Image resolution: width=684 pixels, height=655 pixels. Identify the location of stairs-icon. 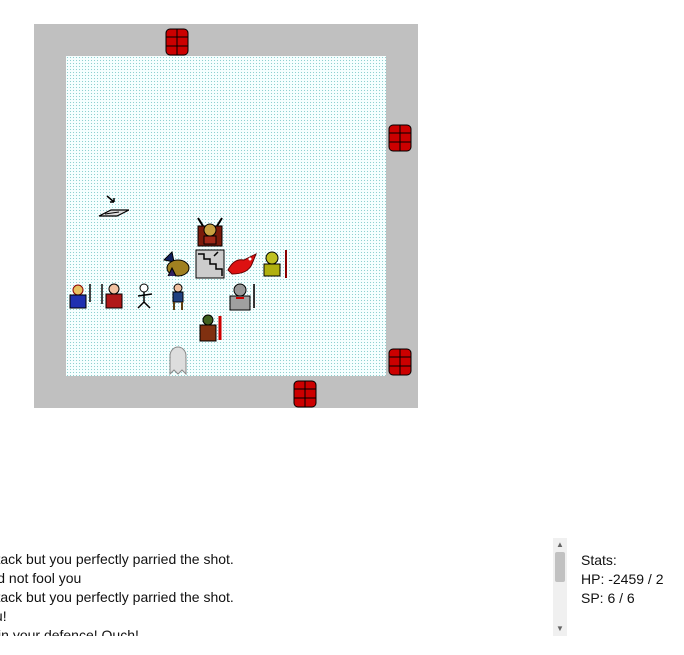
(210, 264).